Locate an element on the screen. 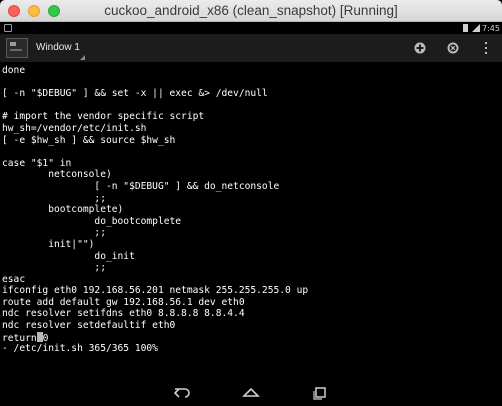 The image size is (502, 406). terminal-line: ndc resolver setdefaultif eth0 is located at coordinates (89, 326).